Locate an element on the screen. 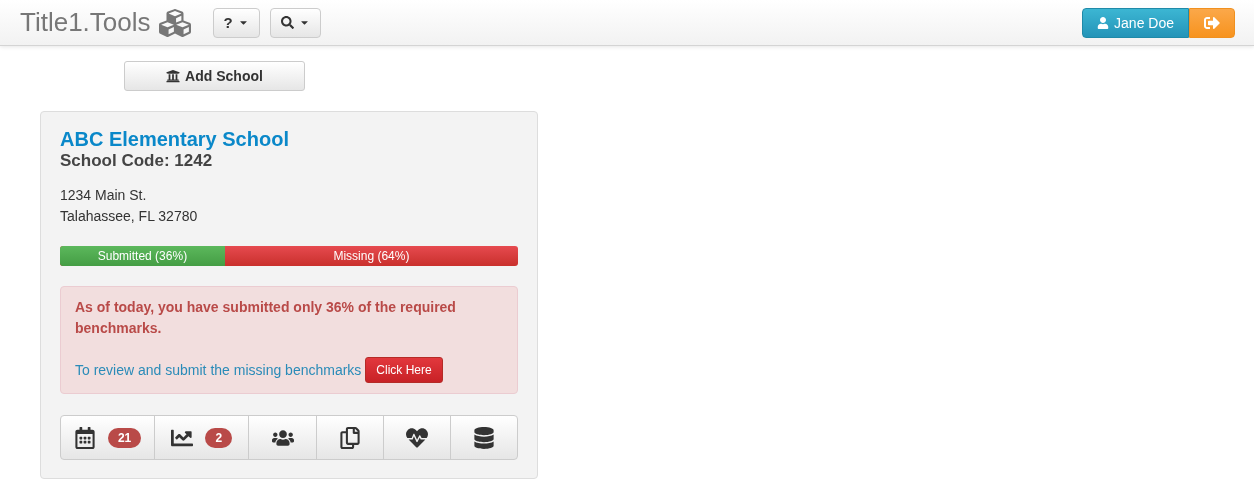 This screenshot has height=504, width=1254. count-badge: 21 is located at coordinates (124, 437).